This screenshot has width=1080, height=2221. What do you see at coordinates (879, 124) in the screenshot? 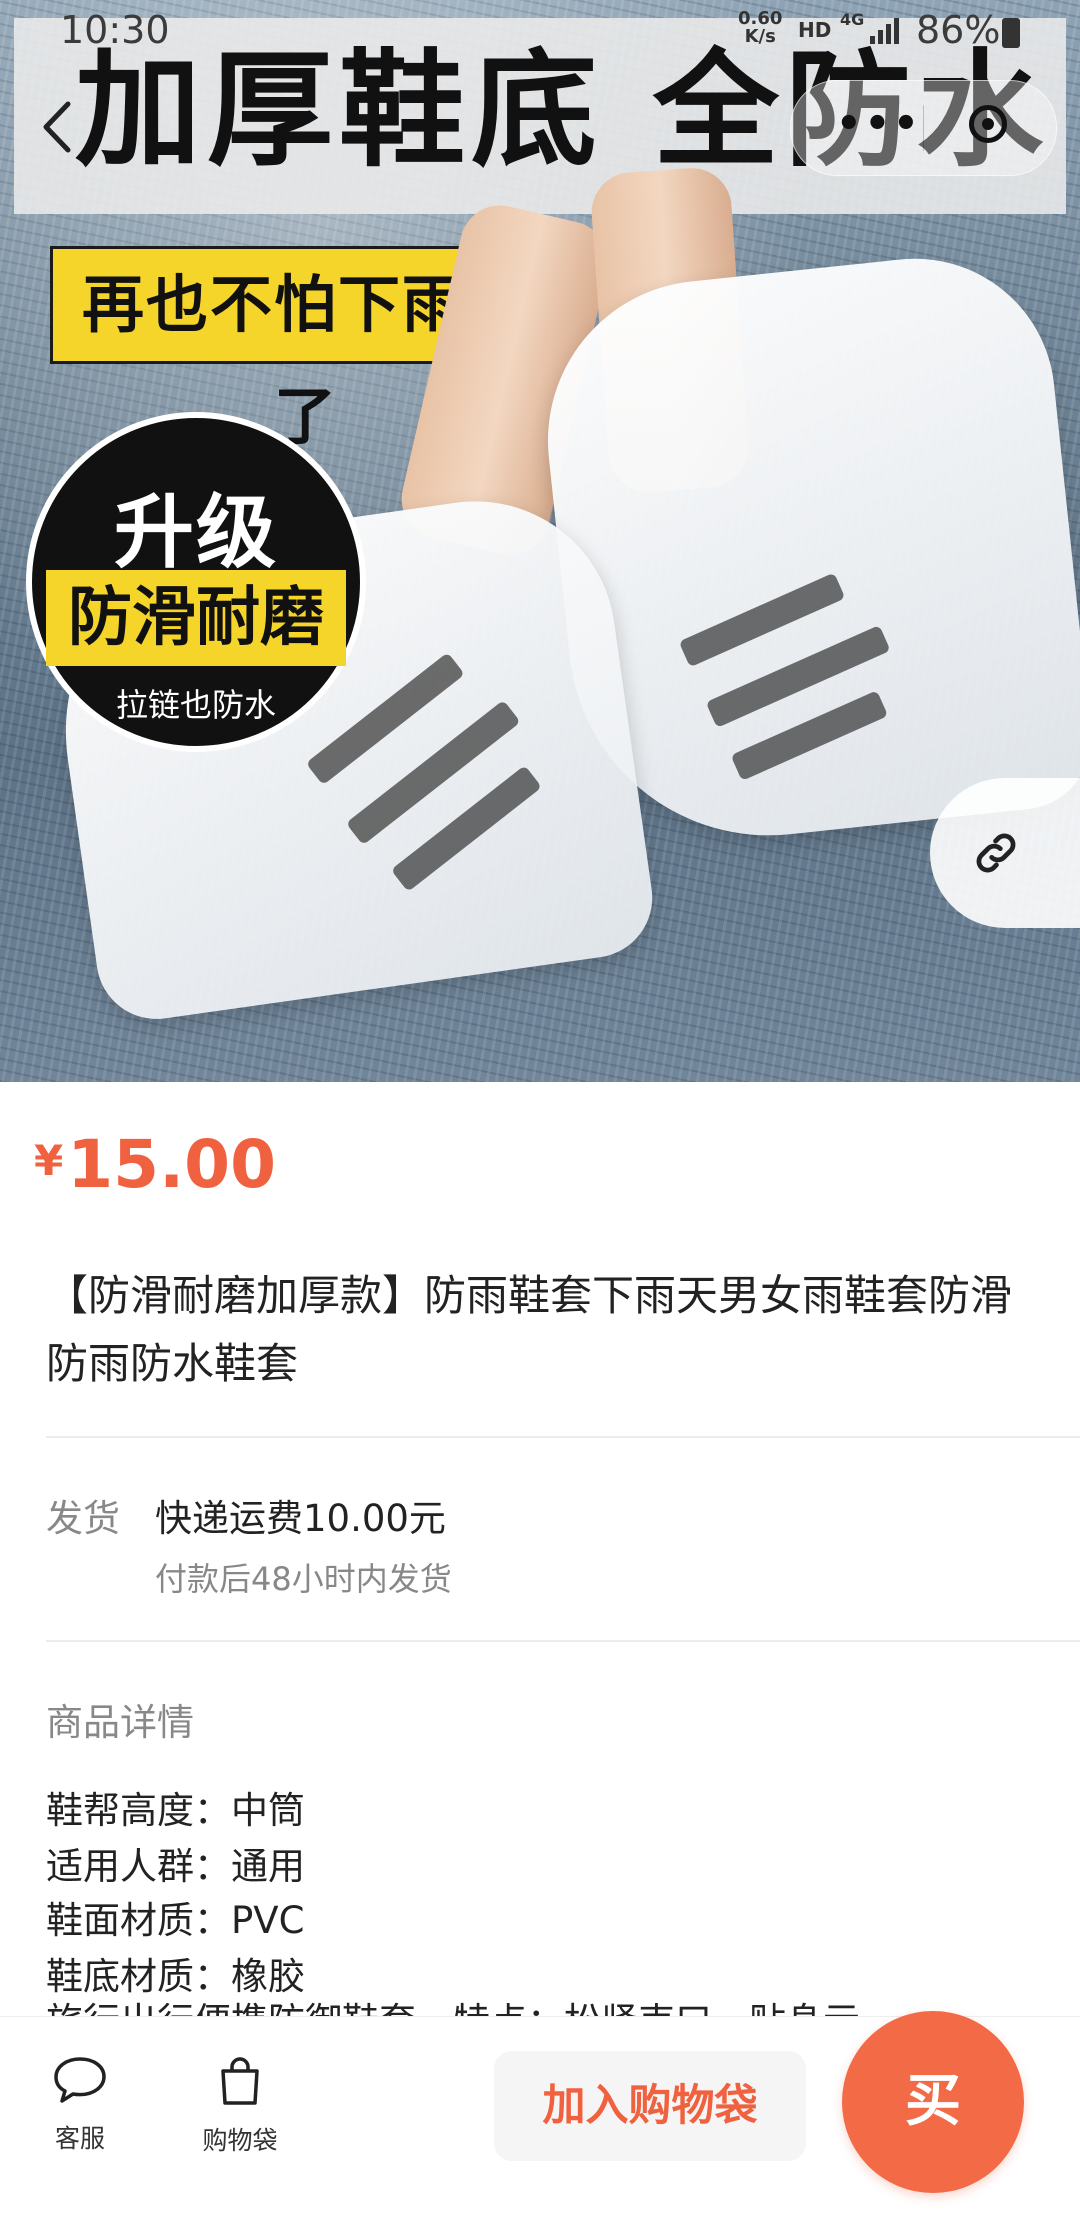
I see `more-options-icon: •••` at bounding box center [879, 124].